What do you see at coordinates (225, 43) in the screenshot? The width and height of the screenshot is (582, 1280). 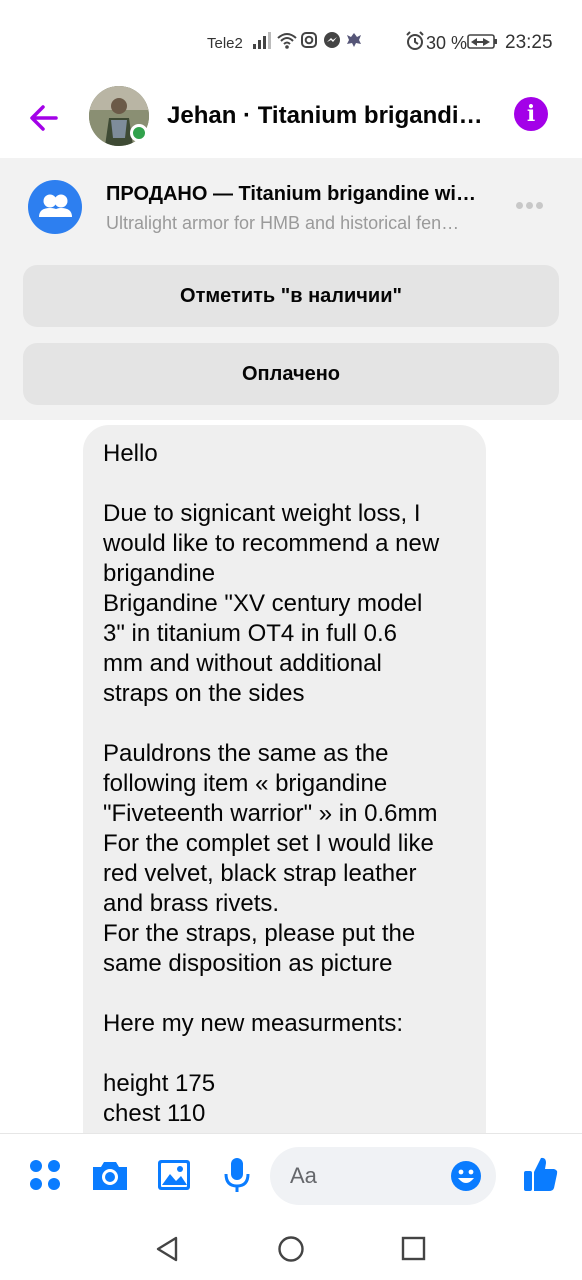 I see `carrier-label: Tele2` at bounding box center [225, 43].